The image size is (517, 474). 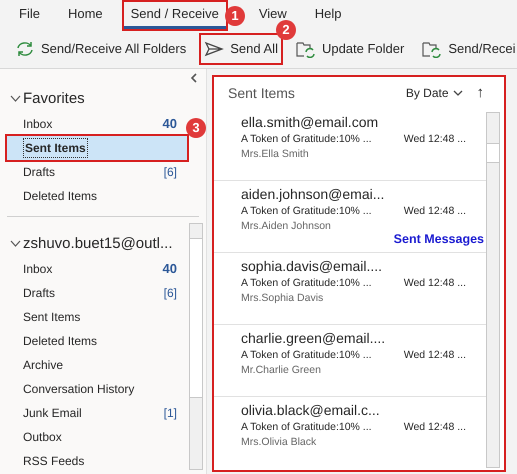 I want to click on folder-item: Conversation History, so click(x=97, y=389).